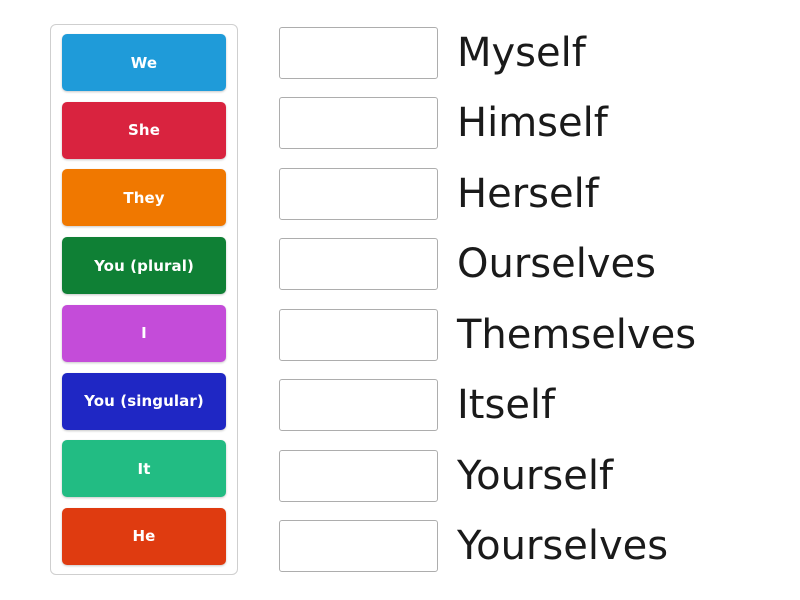 The width and height of the screenshot is (800, 600). Describe the element at coordinates (144, 62) in the screenshot. I see `draggable-tile: We` at that location.